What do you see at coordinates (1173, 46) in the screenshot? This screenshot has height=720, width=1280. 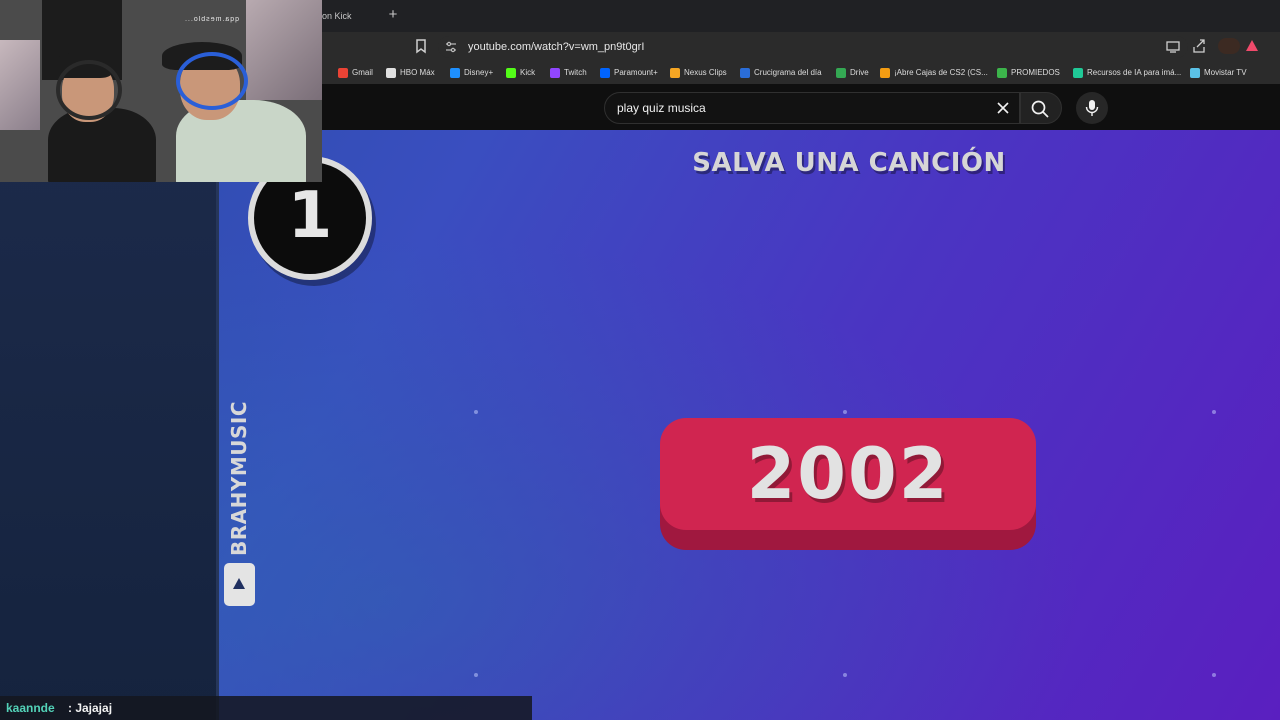 I see `cast-icon` at bounding box center [1173, 46].